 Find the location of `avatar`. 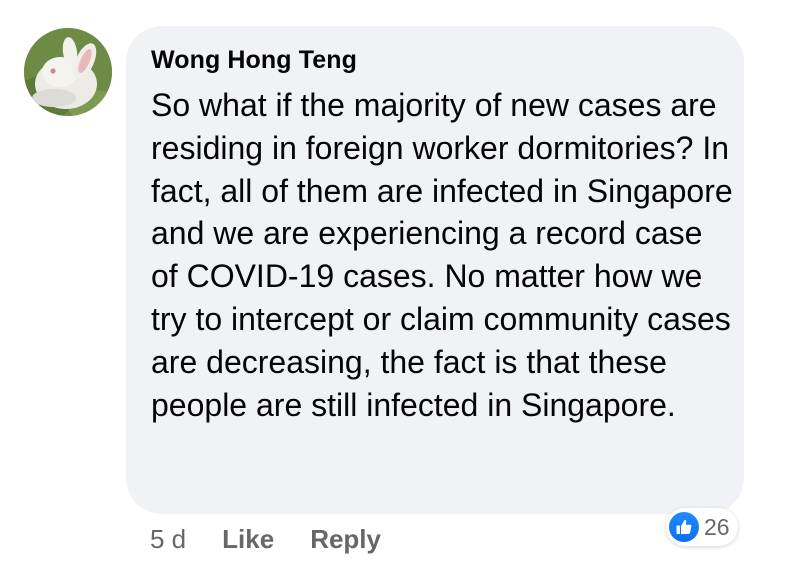

avatar is located at coordinates (68, 72).